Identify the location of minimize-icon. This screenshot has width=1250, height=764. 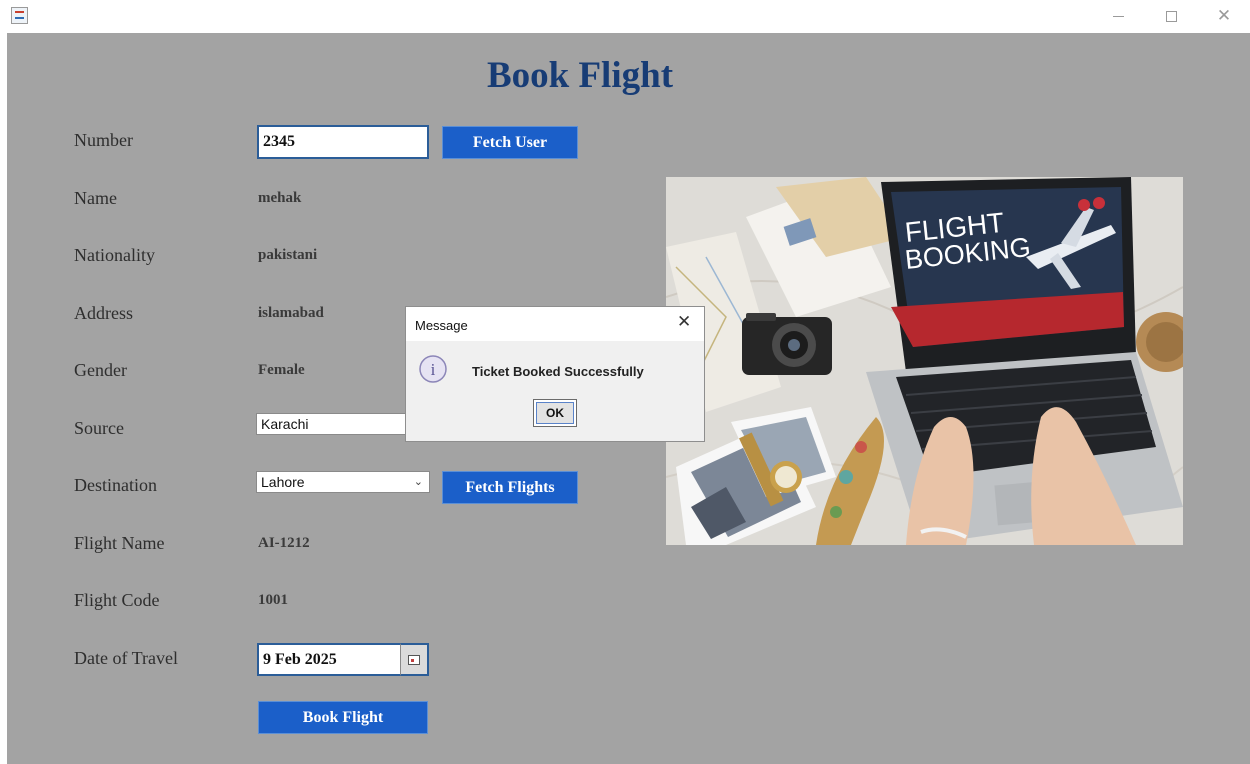
(1118, 16).